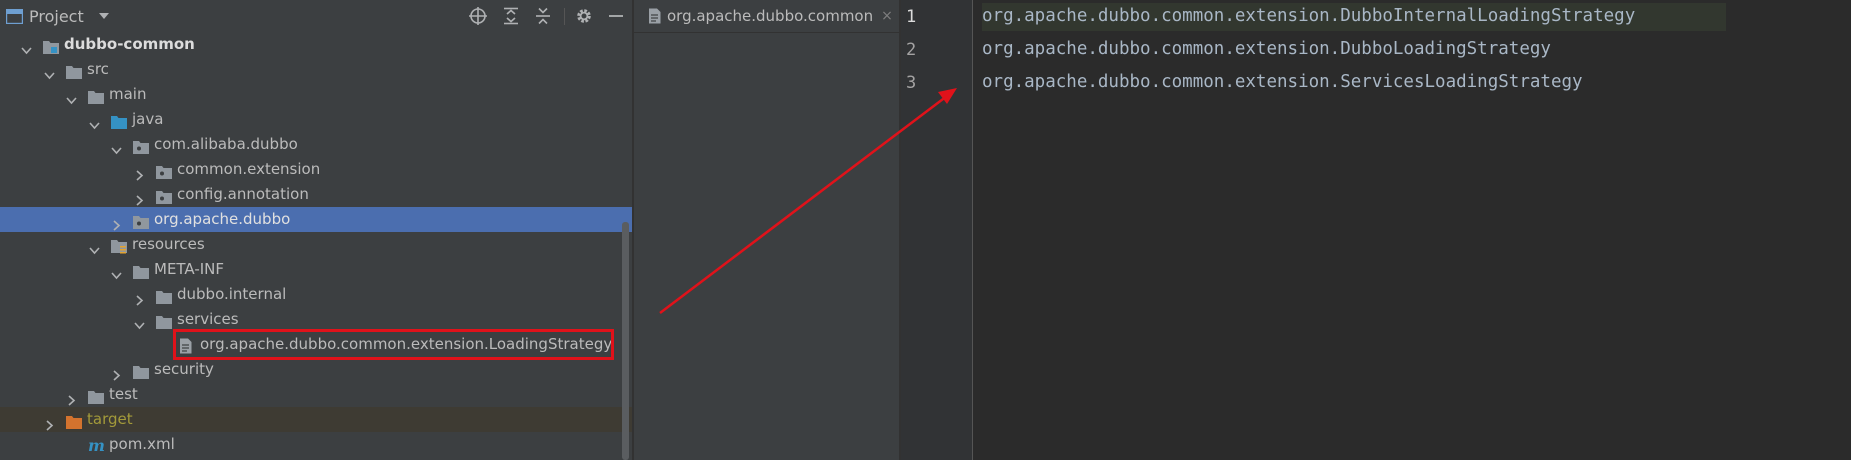  What do you see at coordinates (184, 369) in the screenshot?
I see `tree-item-label: security` at bounding box center [184, 369].